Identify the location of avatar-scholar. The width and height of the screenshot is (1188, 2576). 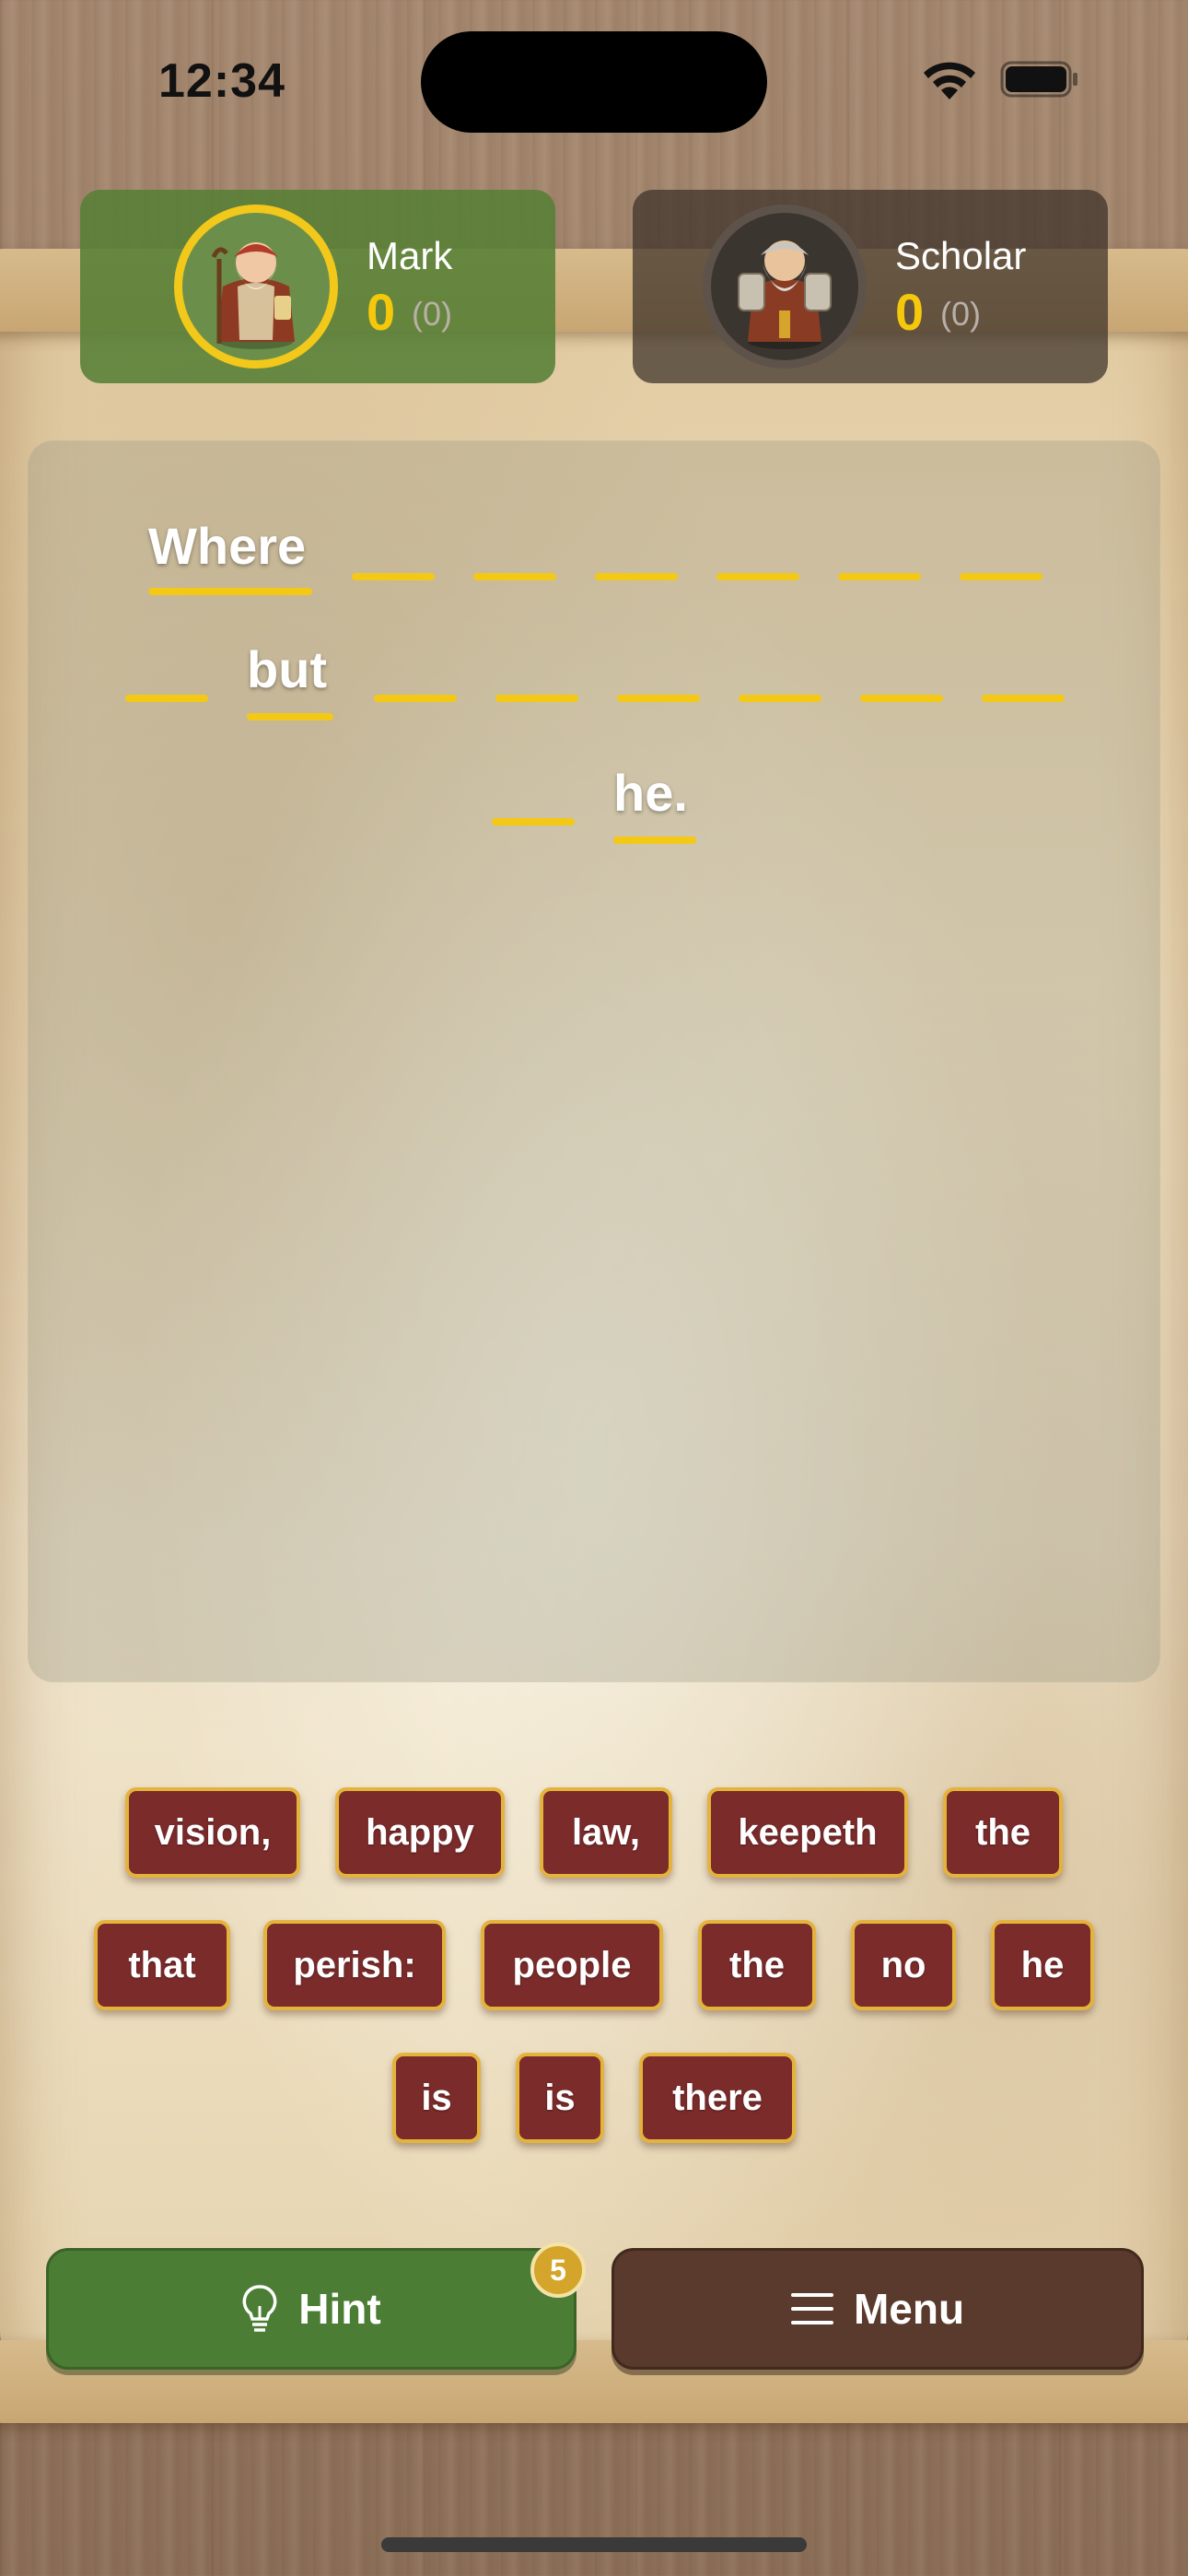
(785, 287).